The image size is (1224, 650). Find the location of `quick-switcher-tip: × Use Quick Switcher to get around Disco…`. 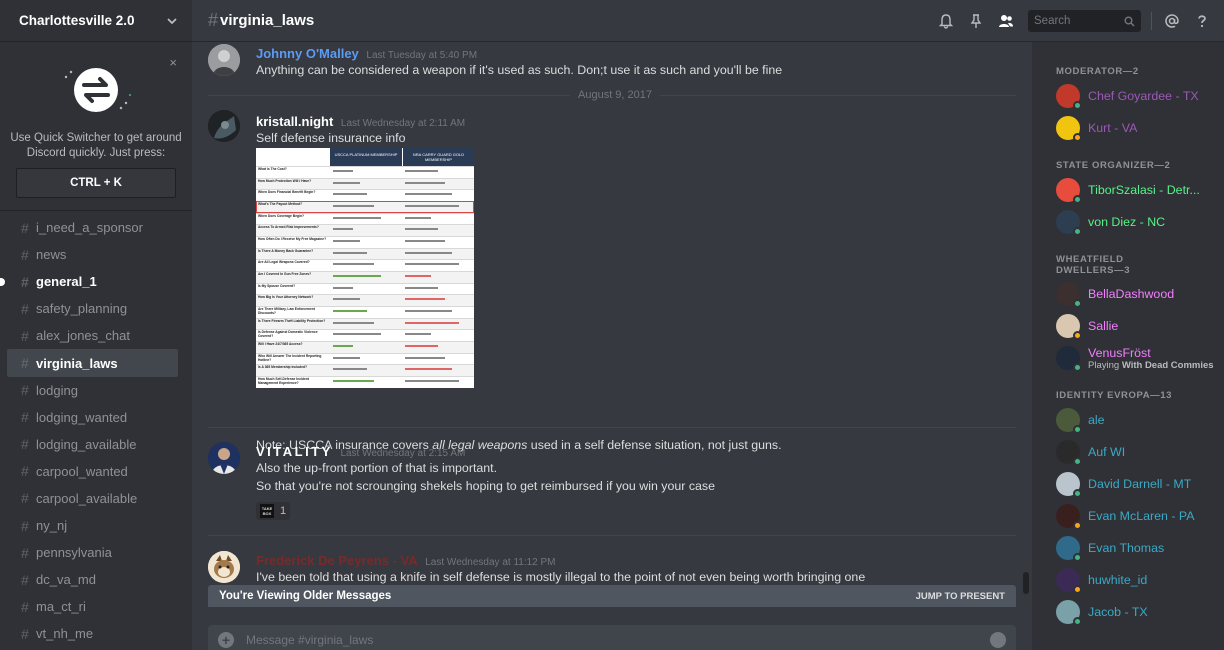

quick-switcher-tip: × Use Quick Switcher to get around Disco… is located at coordinates (96, 127).